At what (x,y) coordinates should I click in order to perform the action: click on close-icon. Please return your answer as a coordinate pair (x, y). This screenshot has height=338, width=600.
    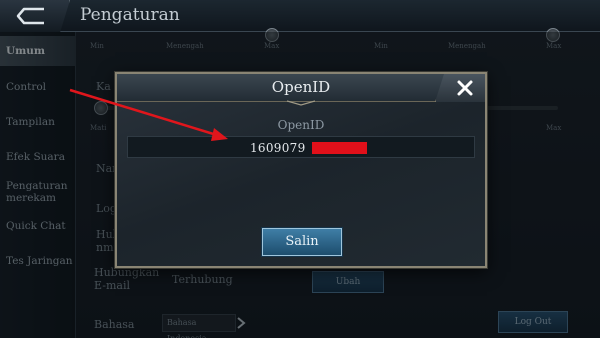
    Looking at the image, I should click on (465, 88).